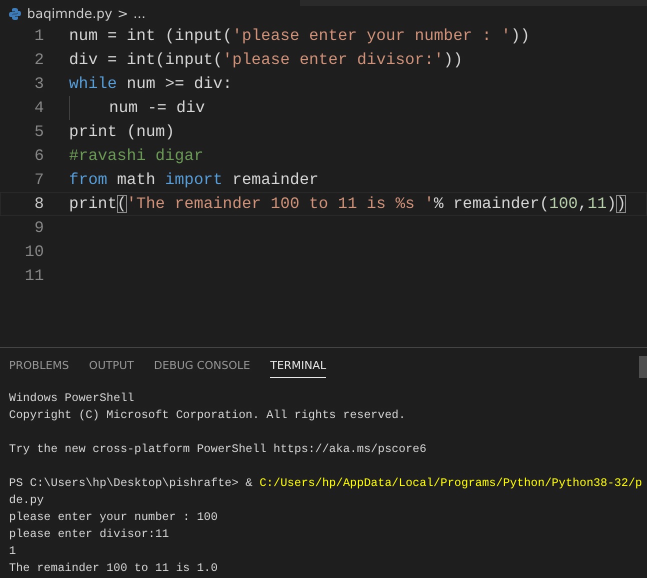 Image resolution: width=647 pixels, height=578 pixels. I want to click on line-number: 7, so click(38, 180).